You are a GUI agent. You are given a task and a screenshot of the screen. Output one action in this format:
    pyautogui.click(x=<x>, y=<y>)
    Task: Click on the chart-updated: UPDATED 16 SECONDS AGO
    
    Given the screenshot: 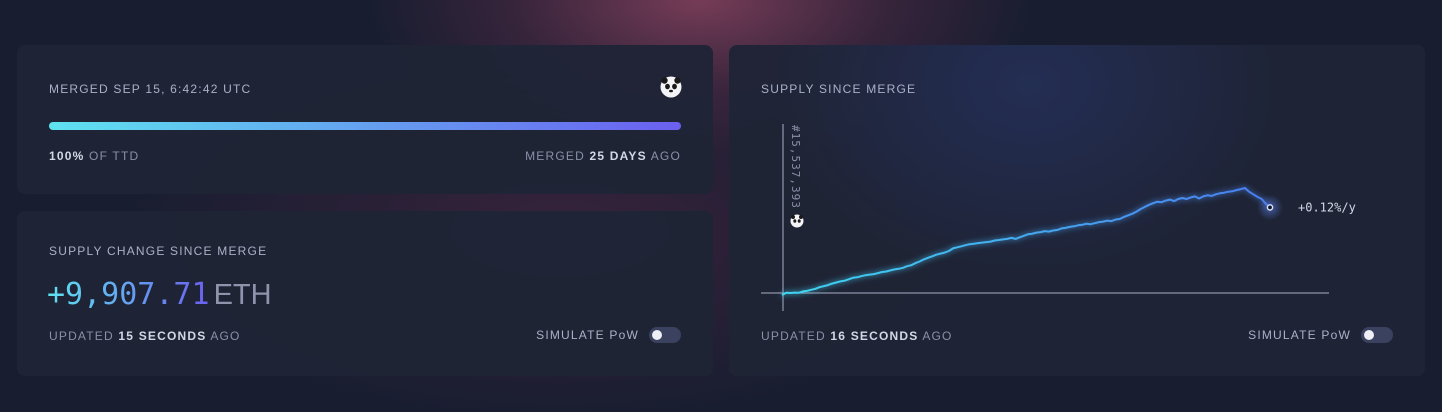 What is the action you would take?
    pyautogui.click(x=857, y=336)
    